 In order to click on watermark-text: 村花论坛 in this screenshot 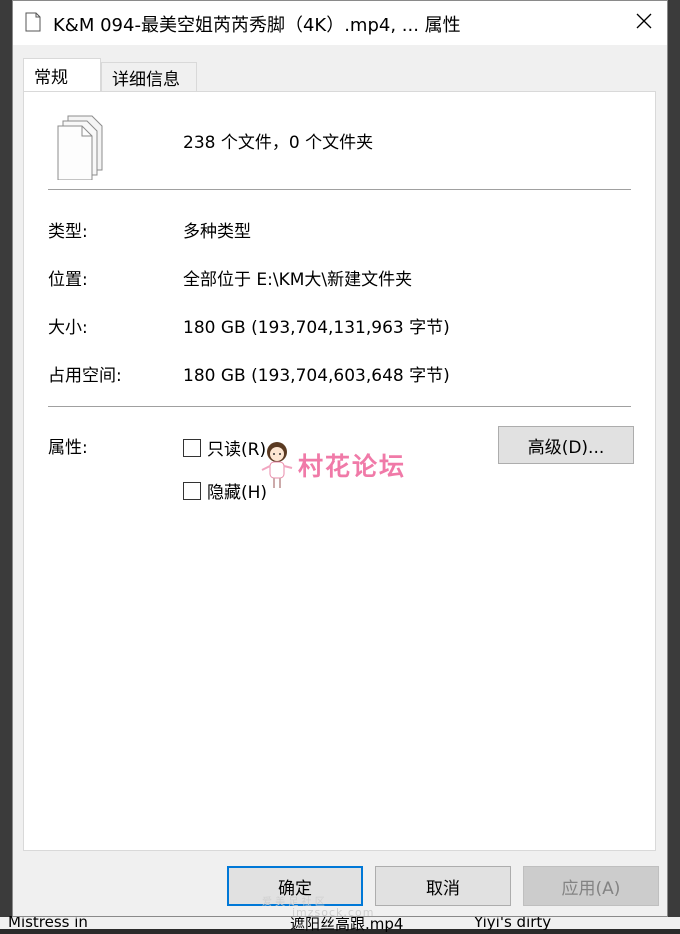, I will do `click(352, 466)`.